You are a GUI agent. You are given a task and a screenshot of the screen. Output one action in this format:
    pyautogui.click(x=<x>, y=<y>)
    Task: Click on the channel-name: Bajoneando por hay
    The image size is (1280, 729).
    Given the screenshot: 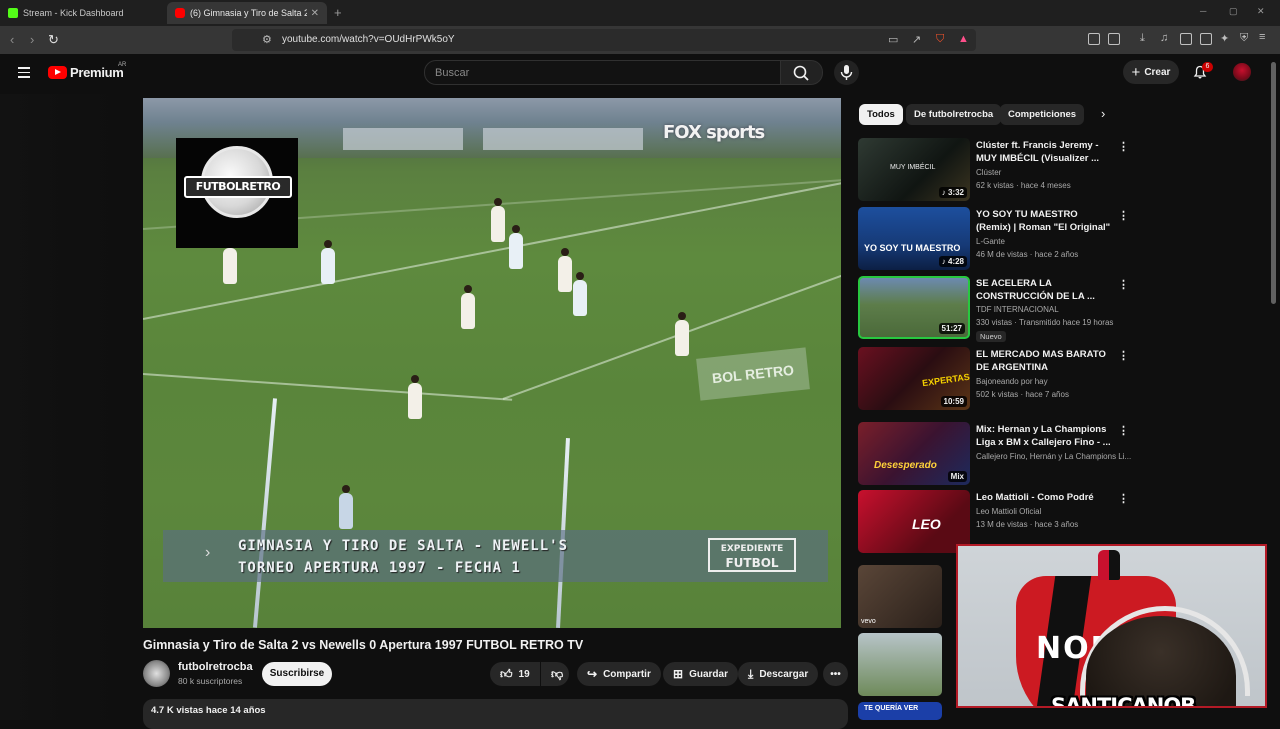 What is the action you would take?
    pyautogui.click(x=1012, y=381)
    